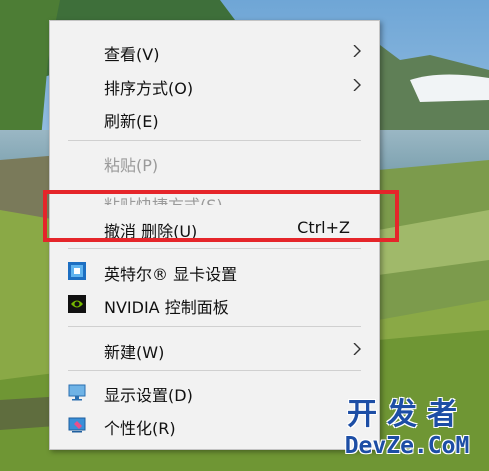  What do you see at coordinates (77, 271) in the screenshot?
I see `intel-graphics-icon` at bounding box center [77, 271].